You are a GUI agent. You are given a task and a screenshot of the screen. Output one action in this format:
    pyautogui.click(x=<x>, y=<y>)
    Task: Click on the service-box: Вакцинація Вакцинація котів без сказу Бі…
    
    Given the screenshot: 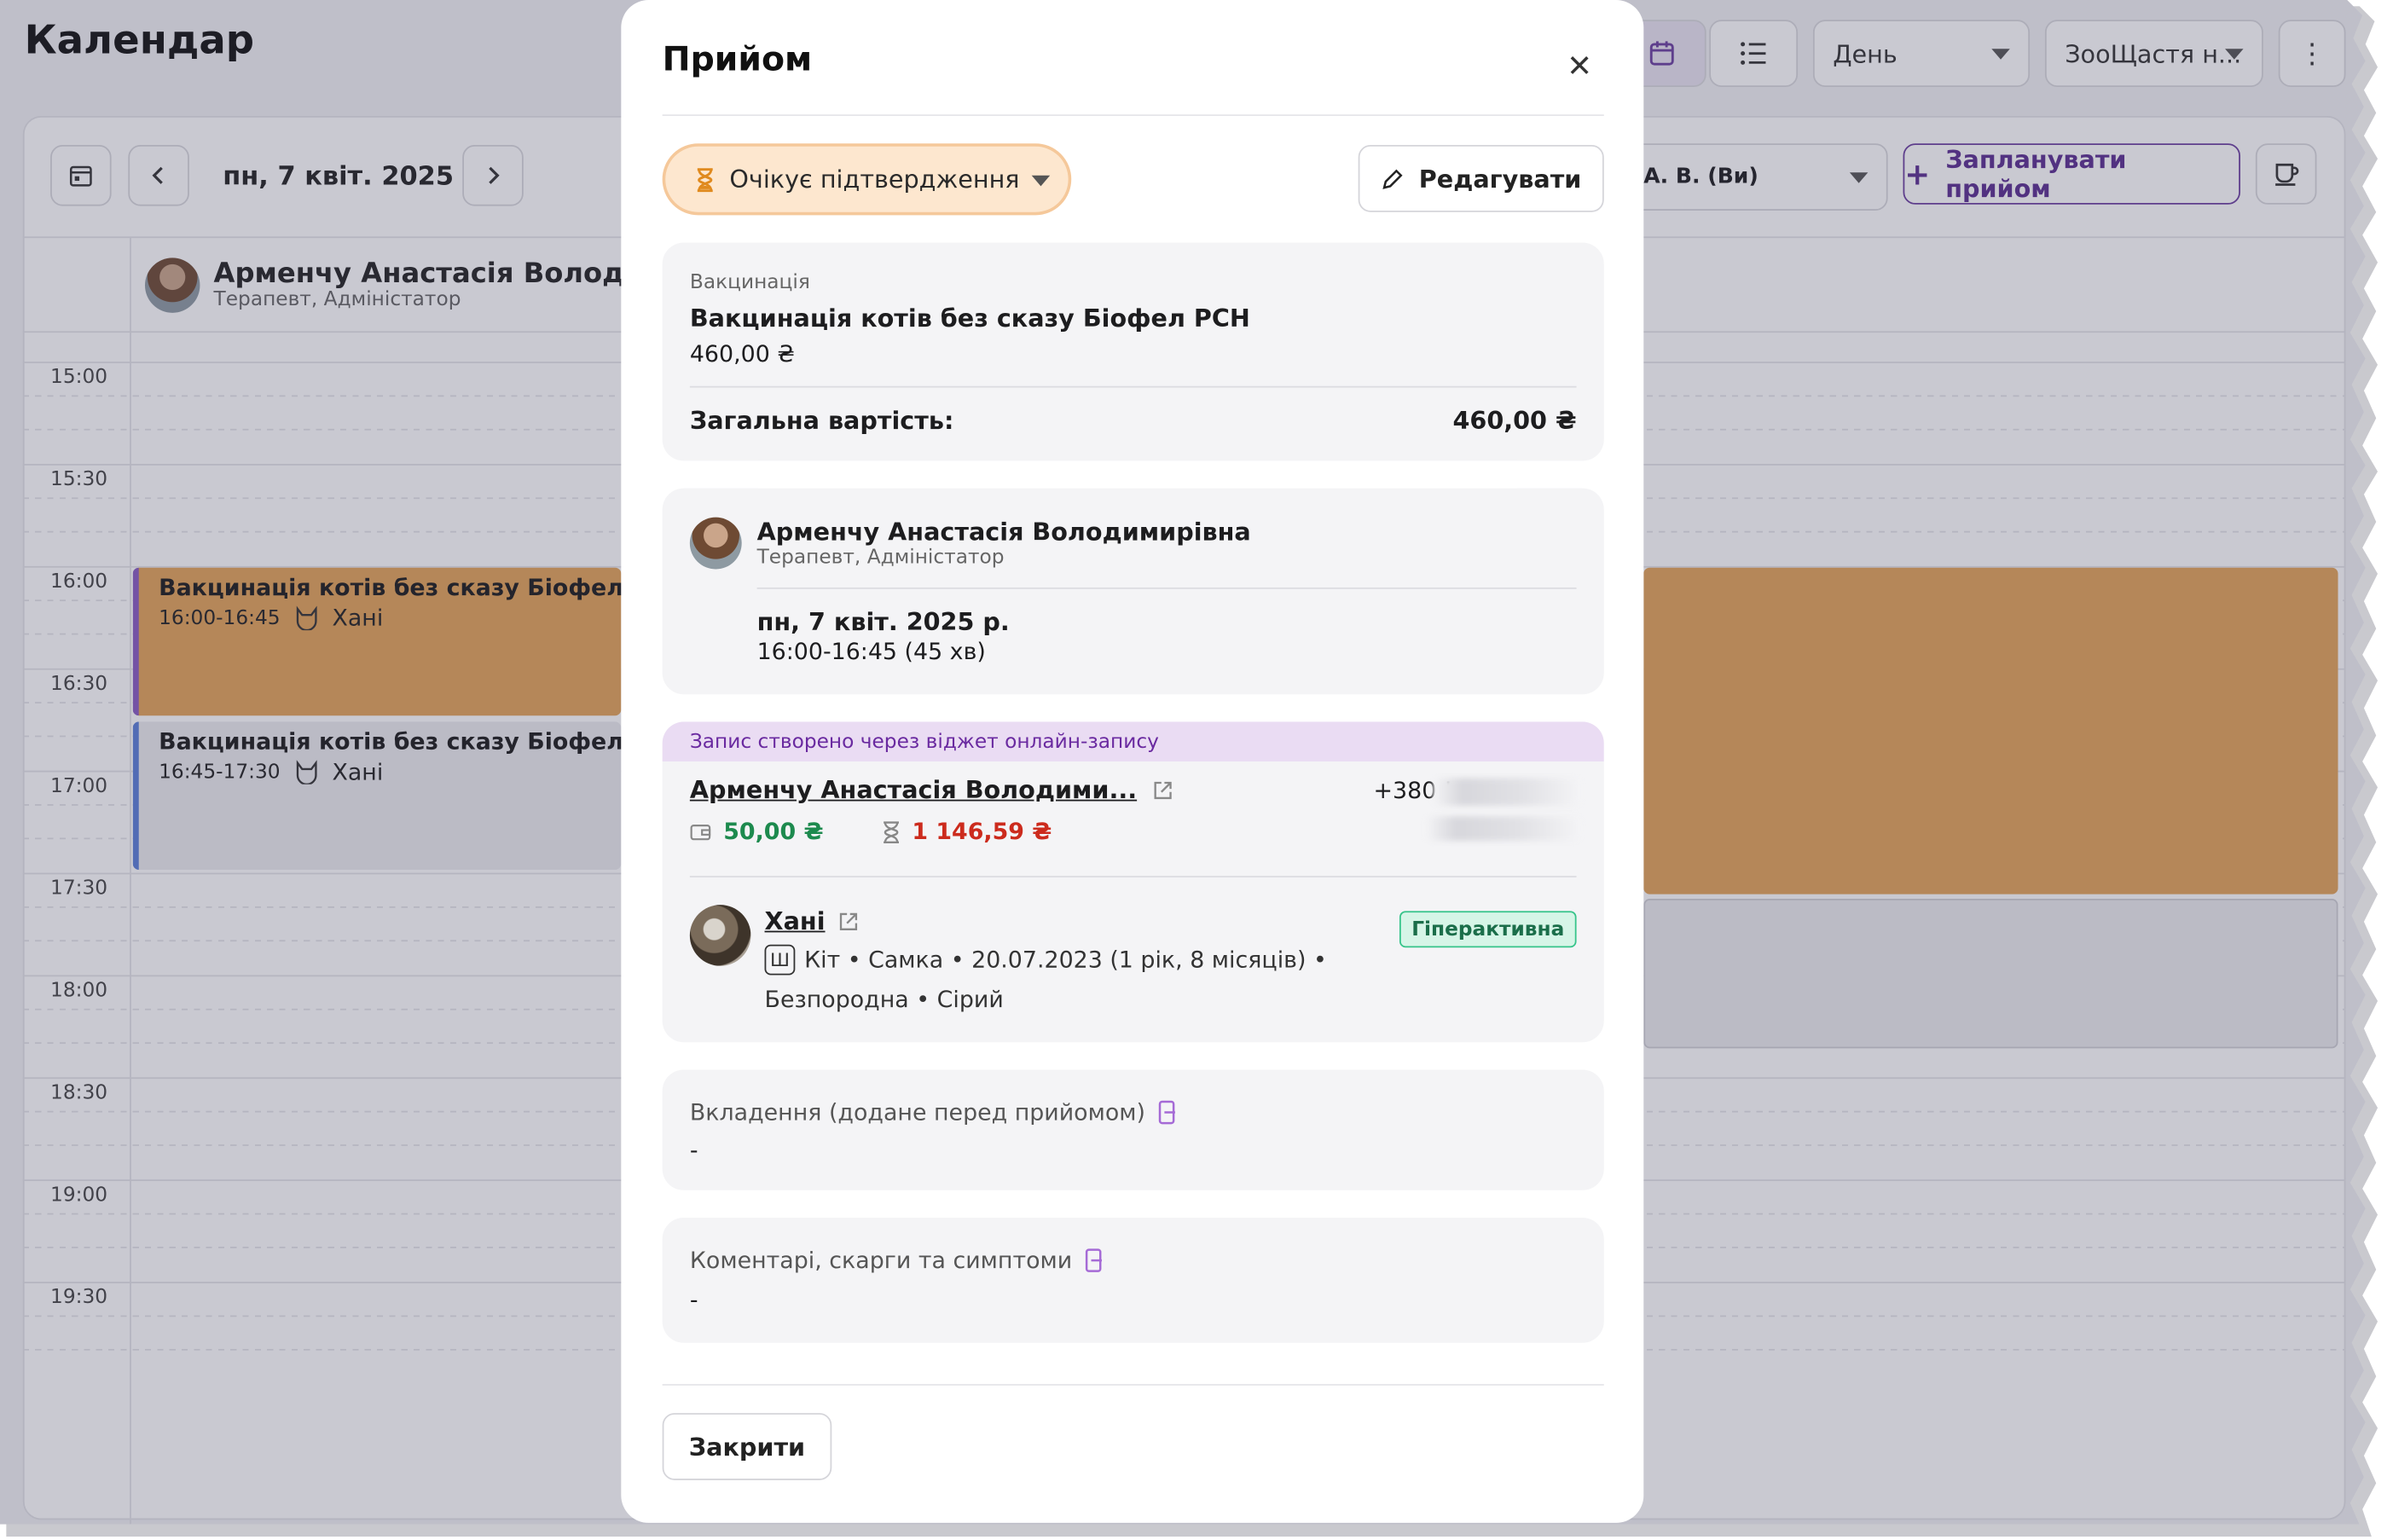 What is the action you would take?
    pyautogui.click(x=1133, y=351)
    